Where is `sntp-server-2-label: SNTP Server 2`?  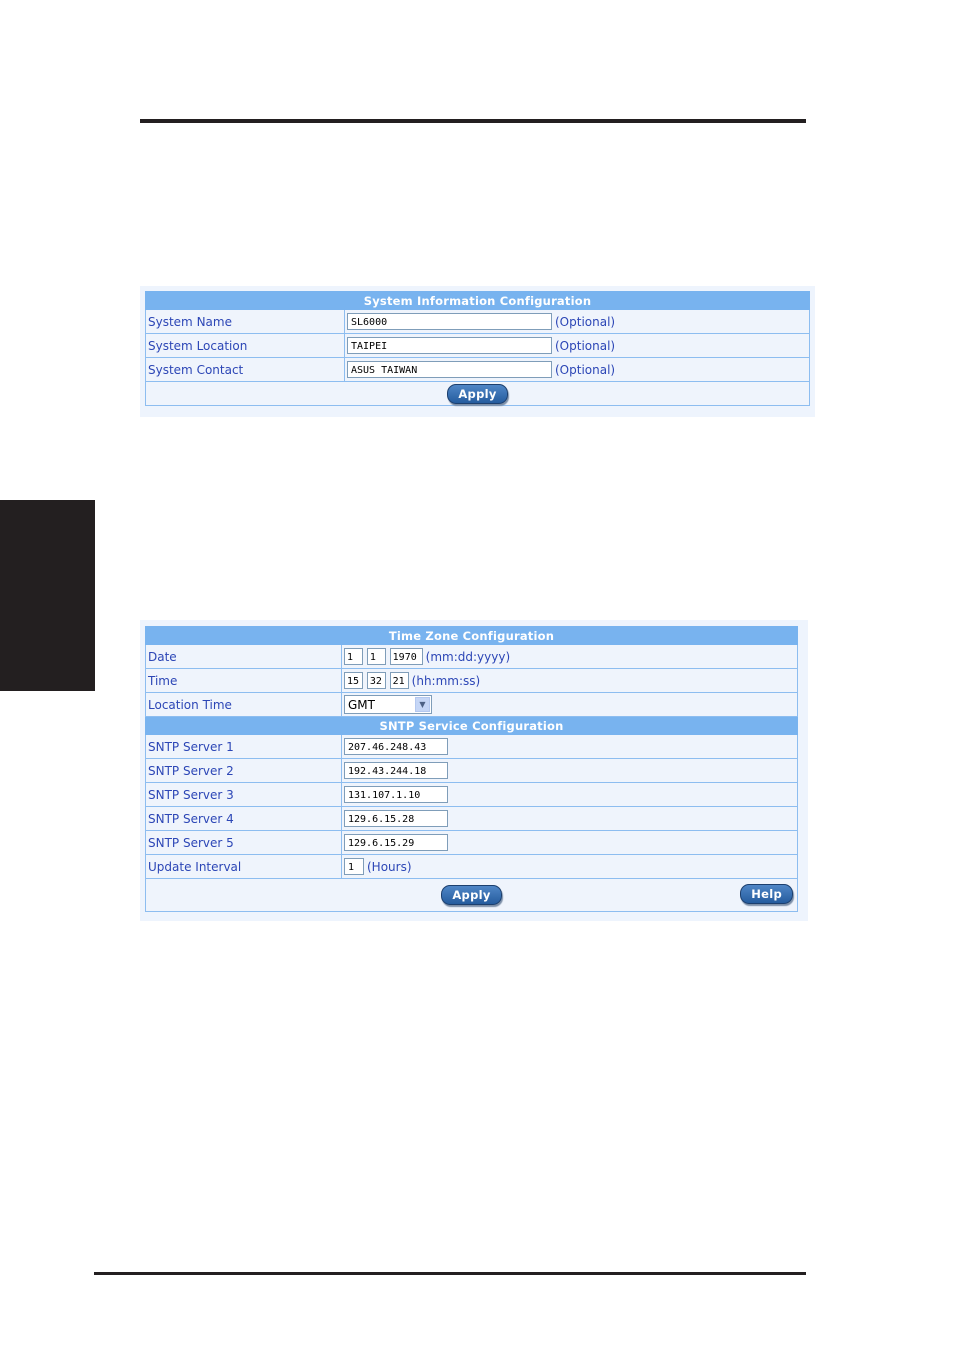 sntp-server-2-label: SNTP Server 2 is located at coordinates (243, 770).